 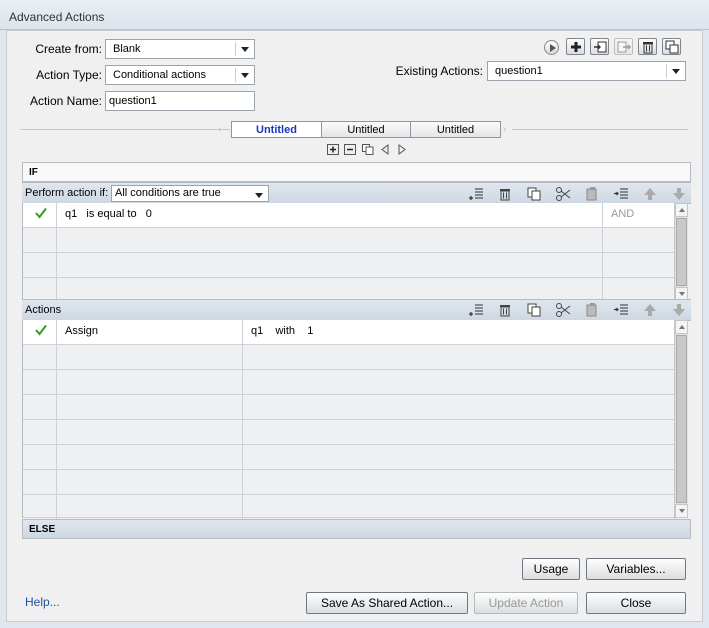 I want to click on export-icon, so click(x=624, y=47).